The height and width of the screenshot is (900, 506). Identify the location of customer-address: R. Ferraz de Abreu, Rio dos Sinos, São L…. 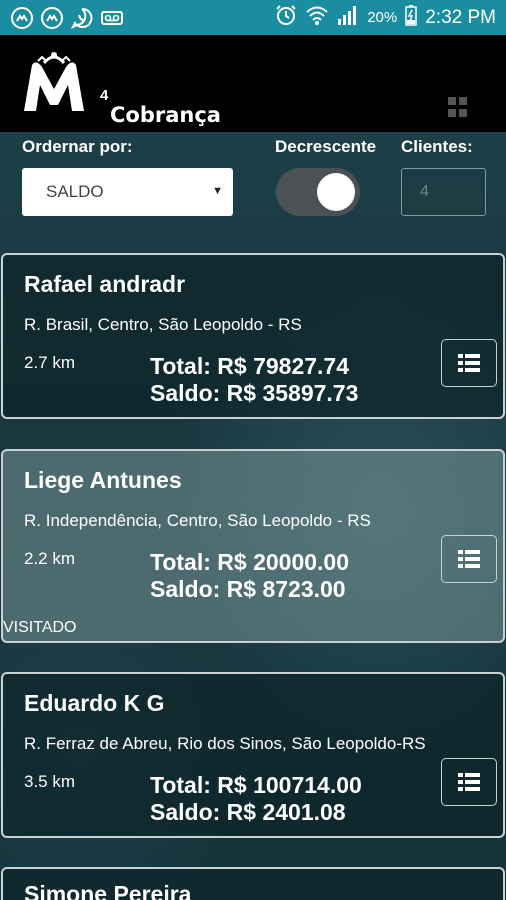
(225, 743).